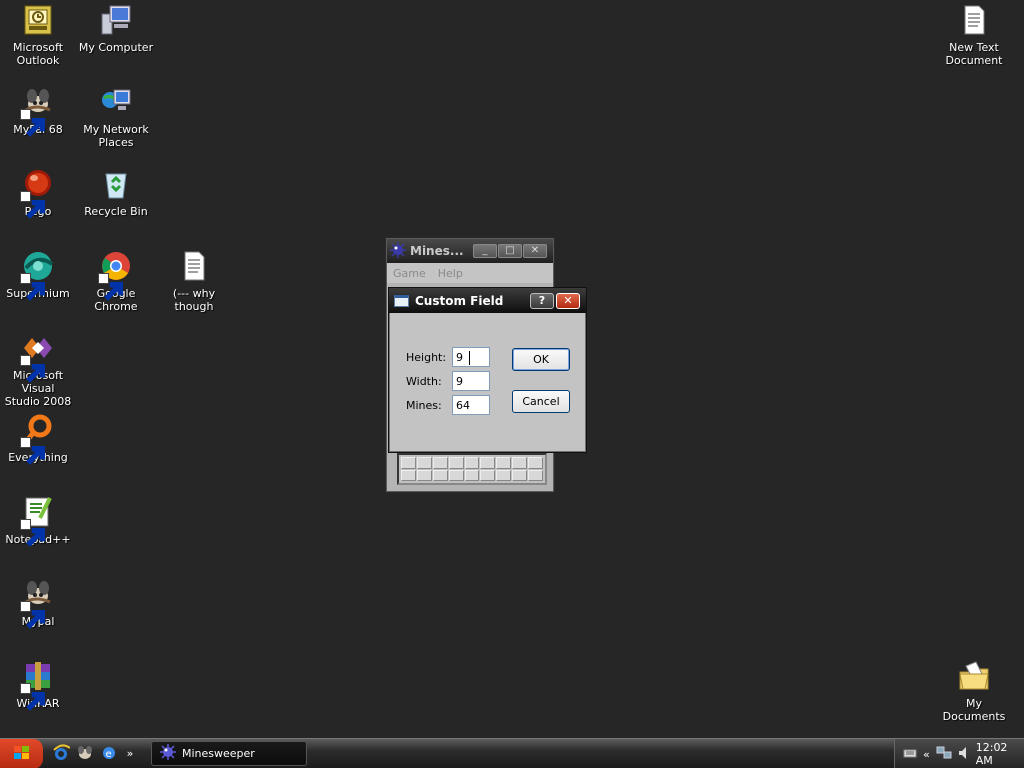 The width and height of the screenshot is (1024, 768). Describe the element at coordinates (116, 20) in the screenshot. I see `my-computer-icon` at that location.